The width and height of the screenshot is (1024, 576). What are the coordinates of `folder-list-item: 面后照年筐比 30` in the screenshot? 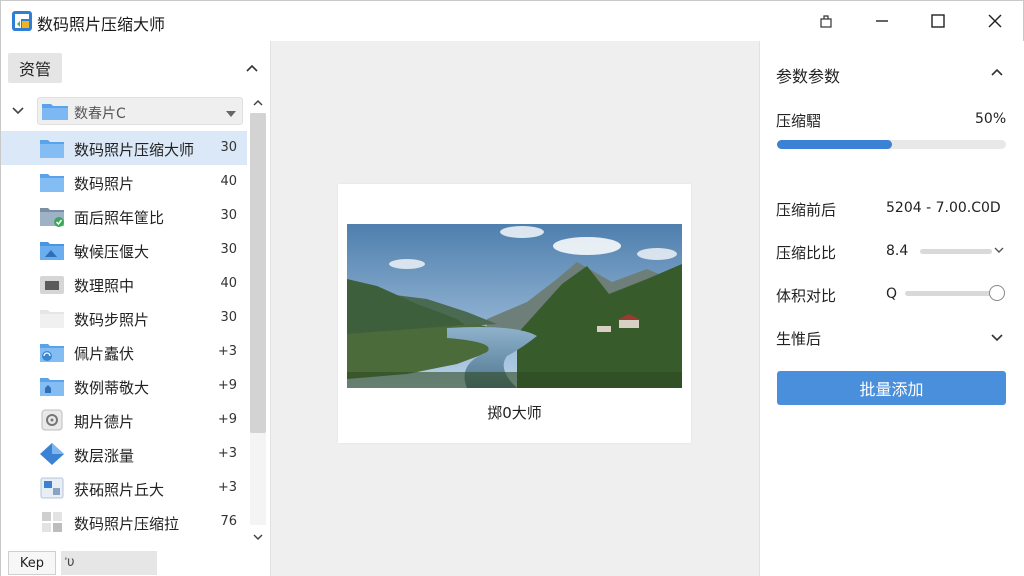 It's located at (124, 216).